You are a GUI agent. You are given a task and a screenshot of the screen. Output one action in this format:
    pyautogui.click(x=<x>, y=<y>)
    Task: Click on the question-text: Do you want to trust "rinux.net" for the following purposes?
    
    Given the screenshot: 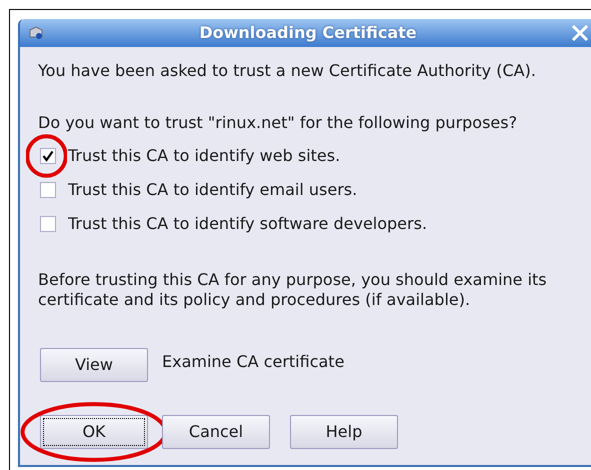 What is the action you would take?
    pyautogui.click(x=278, y=123)
    